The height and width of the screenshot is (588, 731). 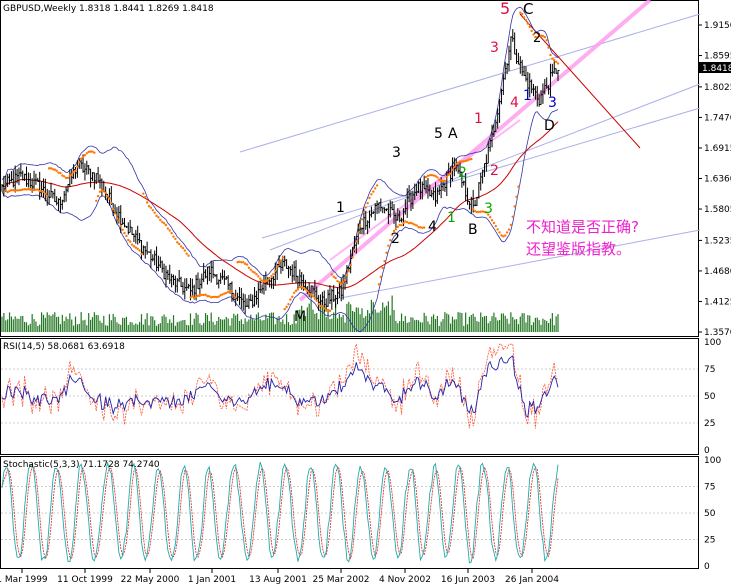 I want to click on rsi-tick-label: 100, so click(x=712, y=343).